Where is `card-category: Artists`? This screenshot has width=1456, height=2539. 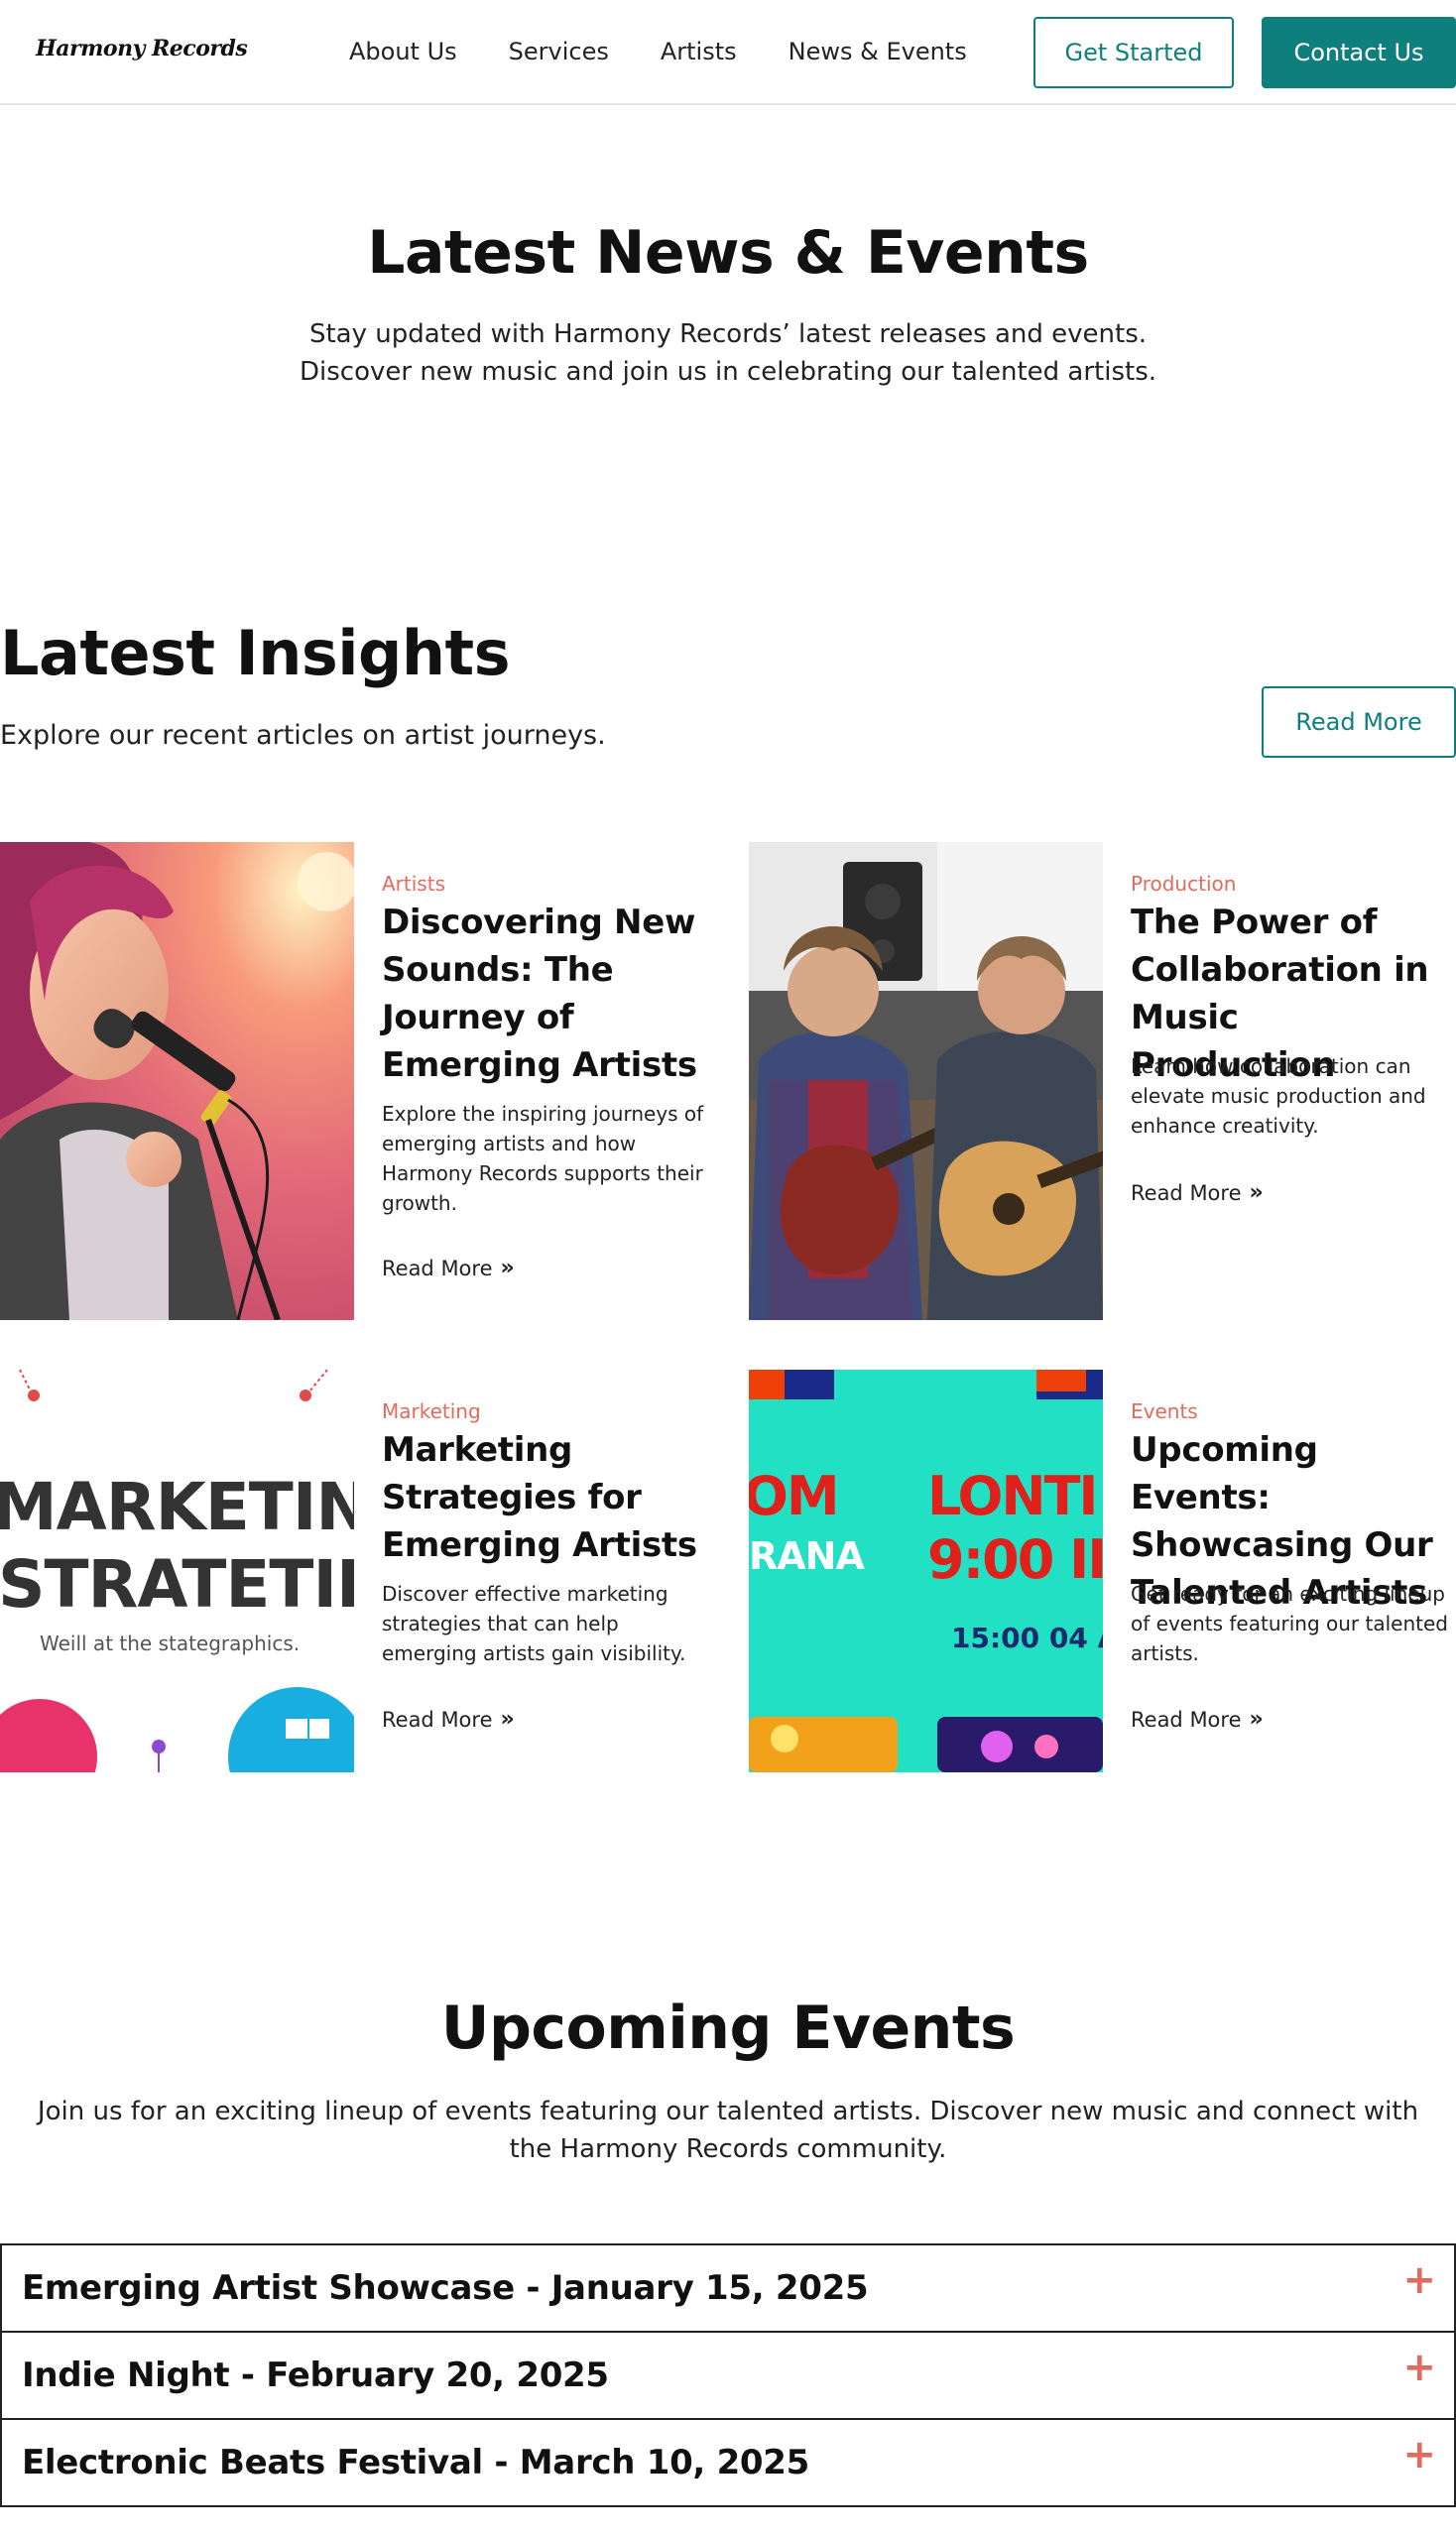 card-category: Artists is located at coordinates (413, 884).